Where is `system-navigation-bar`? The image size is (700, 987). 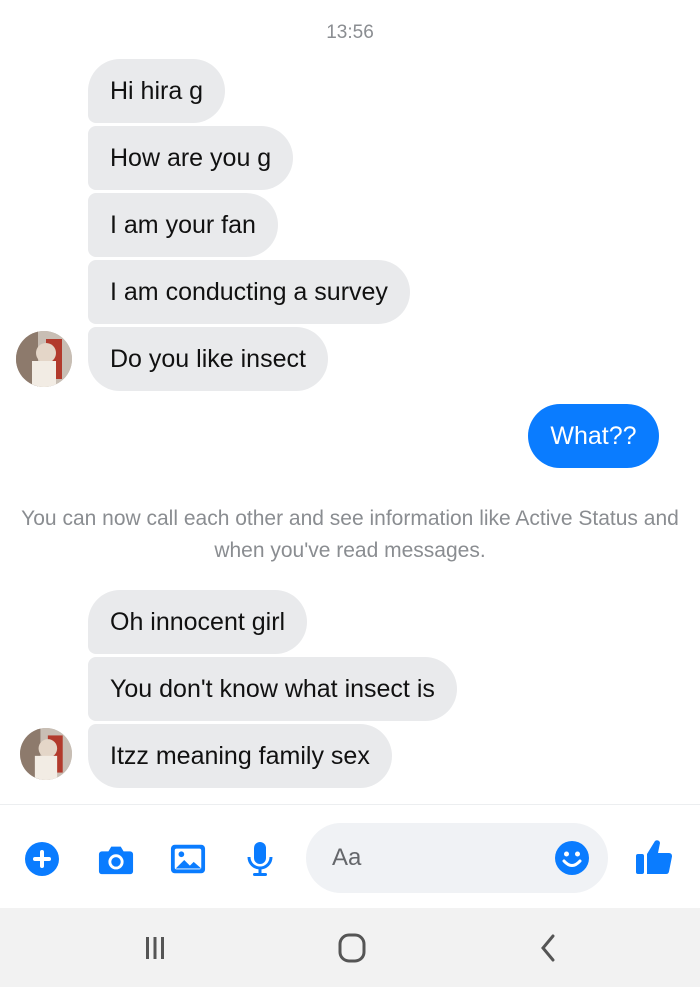
system-navigation-bar is located at coordinates (350, 947).